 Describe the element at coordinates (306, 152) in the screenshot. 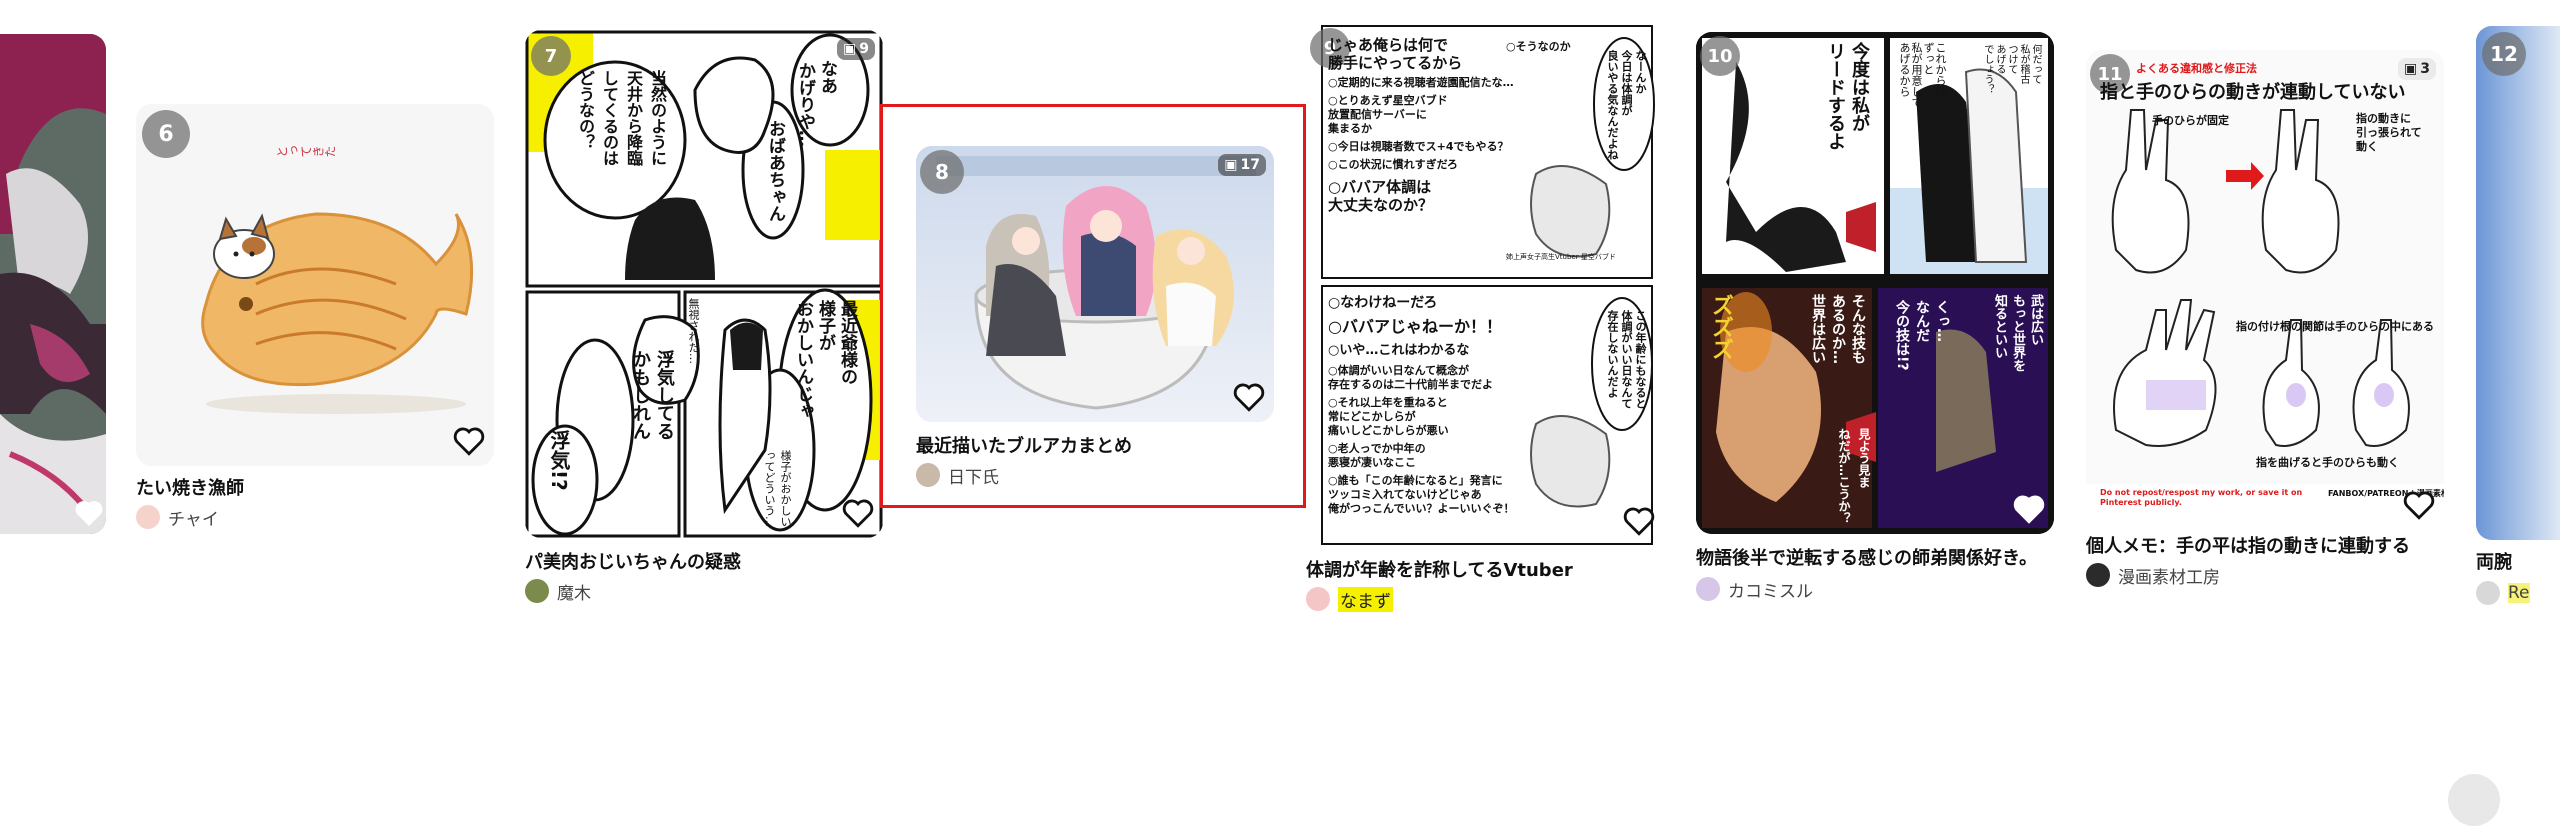

I see `pin-overlay-text: とってきた` at that location.